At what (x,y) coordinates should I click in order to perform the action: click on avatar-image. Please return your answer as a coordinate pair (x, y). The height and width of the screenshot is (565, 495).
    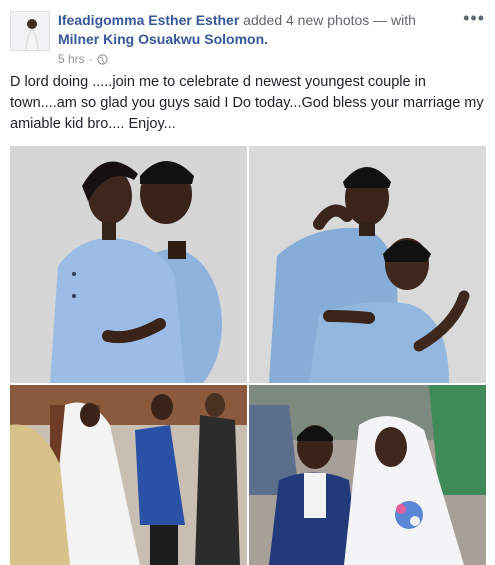
    Looking at the image, I should click on (30, 31).